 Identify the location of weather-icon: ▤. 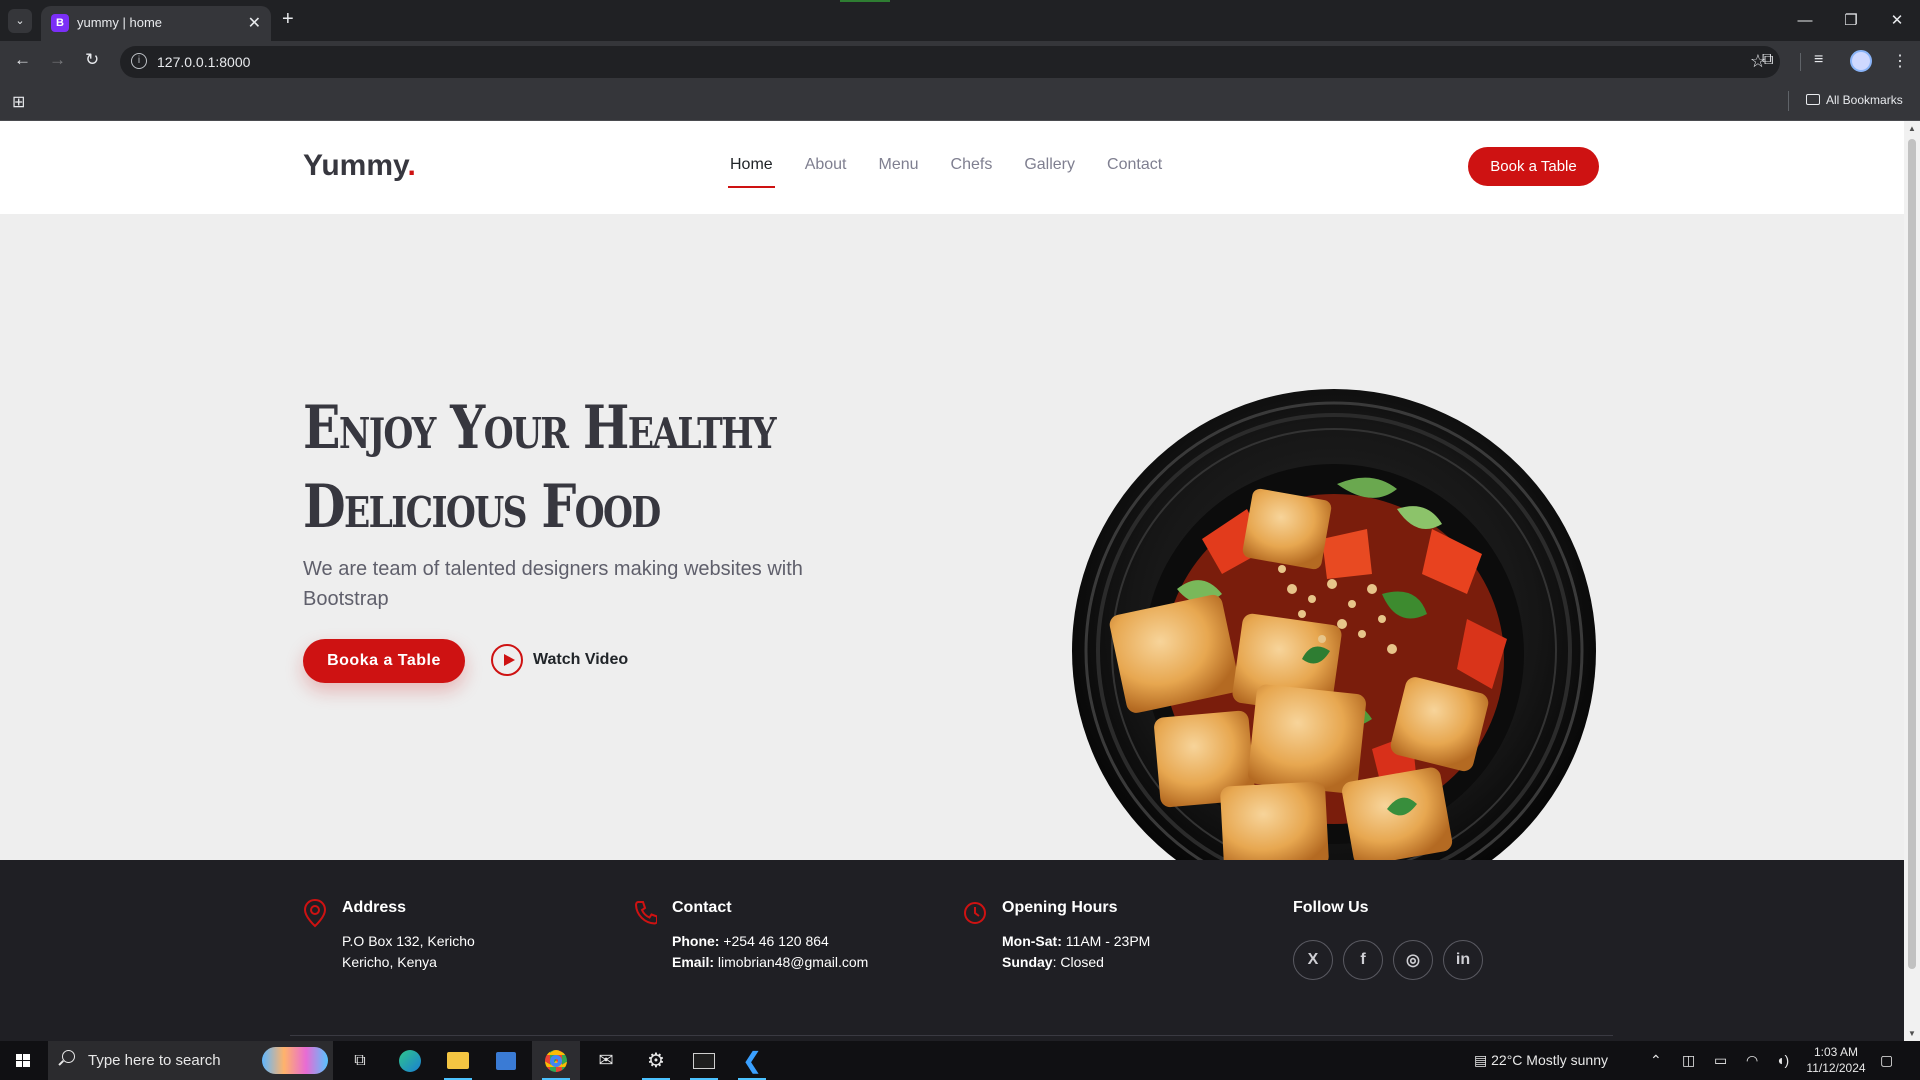
(1481, 1060).